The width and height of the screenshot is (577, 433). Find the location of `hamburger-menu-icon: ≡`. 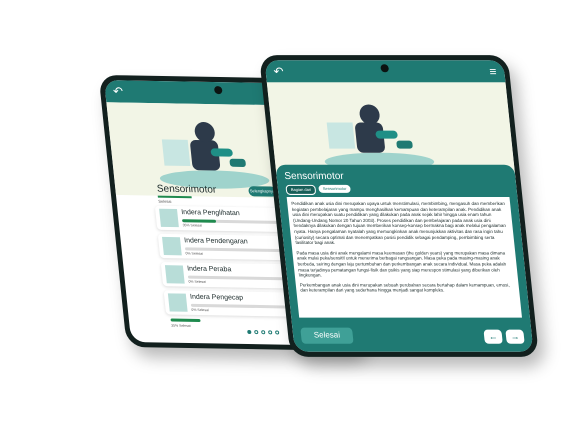

hamburger-menu-icon: ≡ is located at coordinates (493, 71).